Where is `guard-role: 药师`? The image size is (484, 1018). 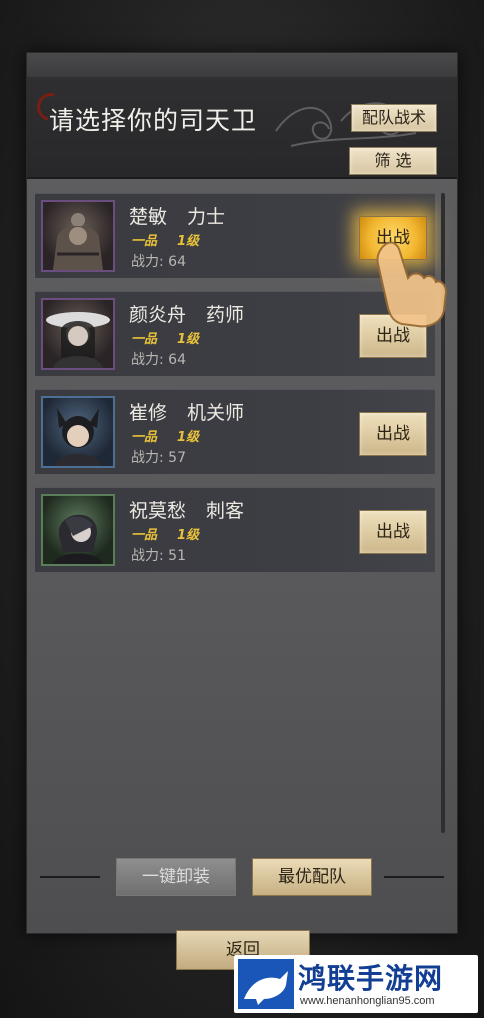 guard-role: 药师 is located at coordinates (225, 315).